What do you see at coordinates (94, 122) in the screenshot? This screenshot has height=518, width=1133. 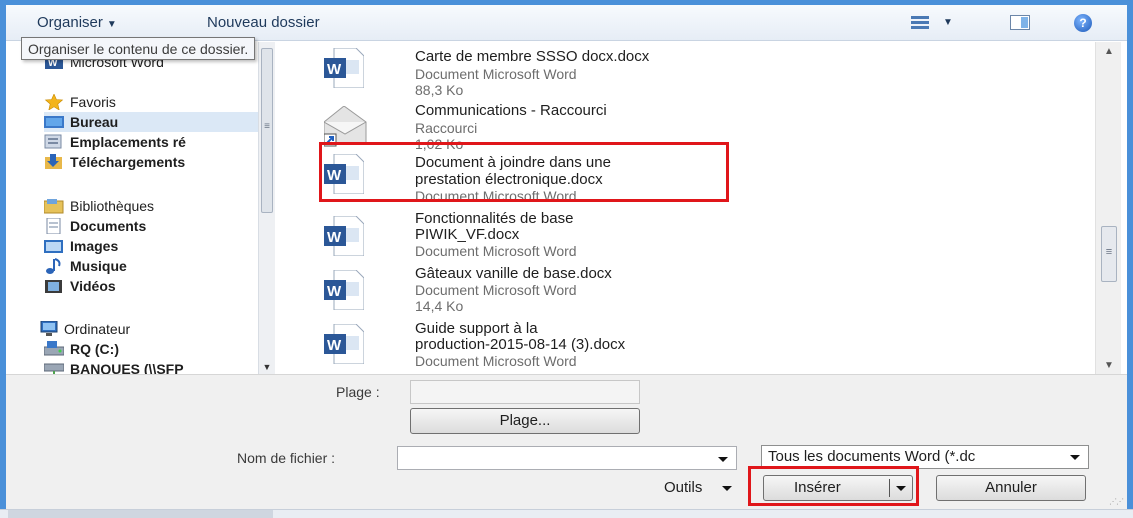 I see `nav-label: Bureau` at bounding box center [94, 122].